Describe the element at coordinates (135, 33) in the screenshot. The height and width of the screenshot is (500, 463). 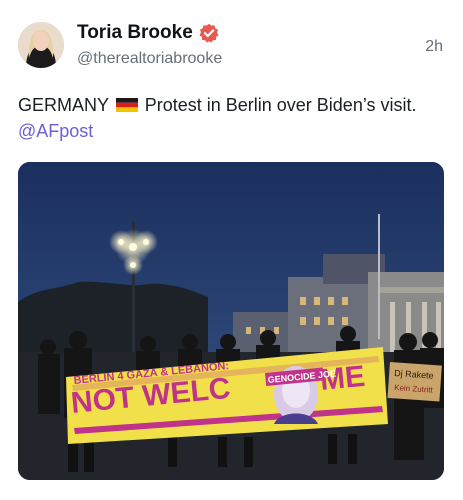
I see `author-name: Toria Brooke` at that location.